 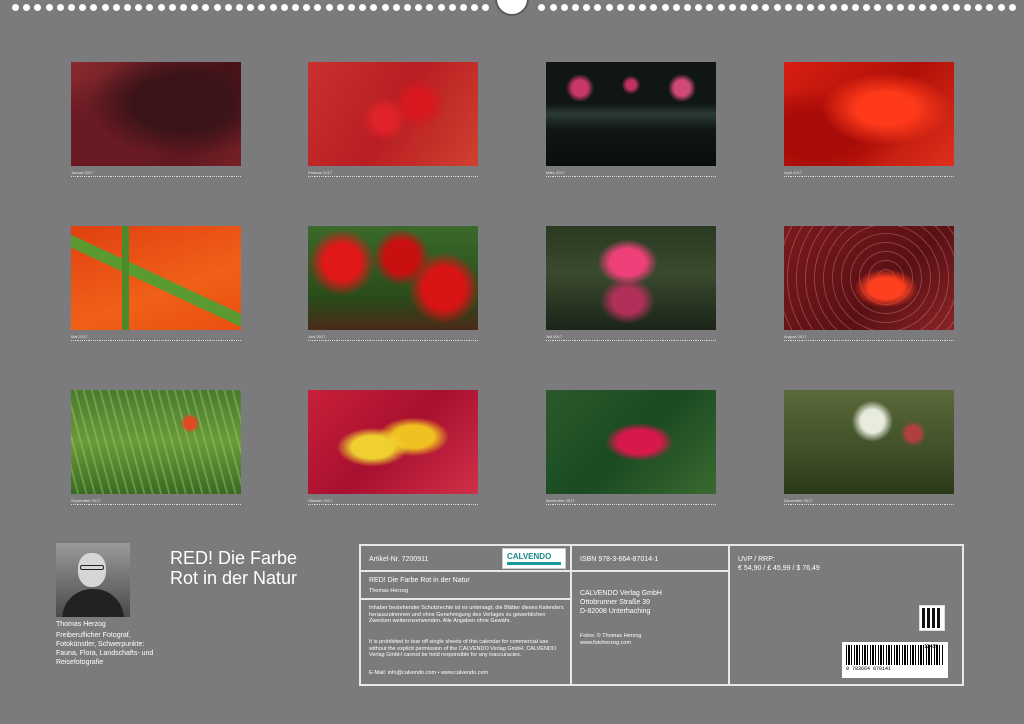 I want to click on month-april: April 2017, so click(x=869, y=121).